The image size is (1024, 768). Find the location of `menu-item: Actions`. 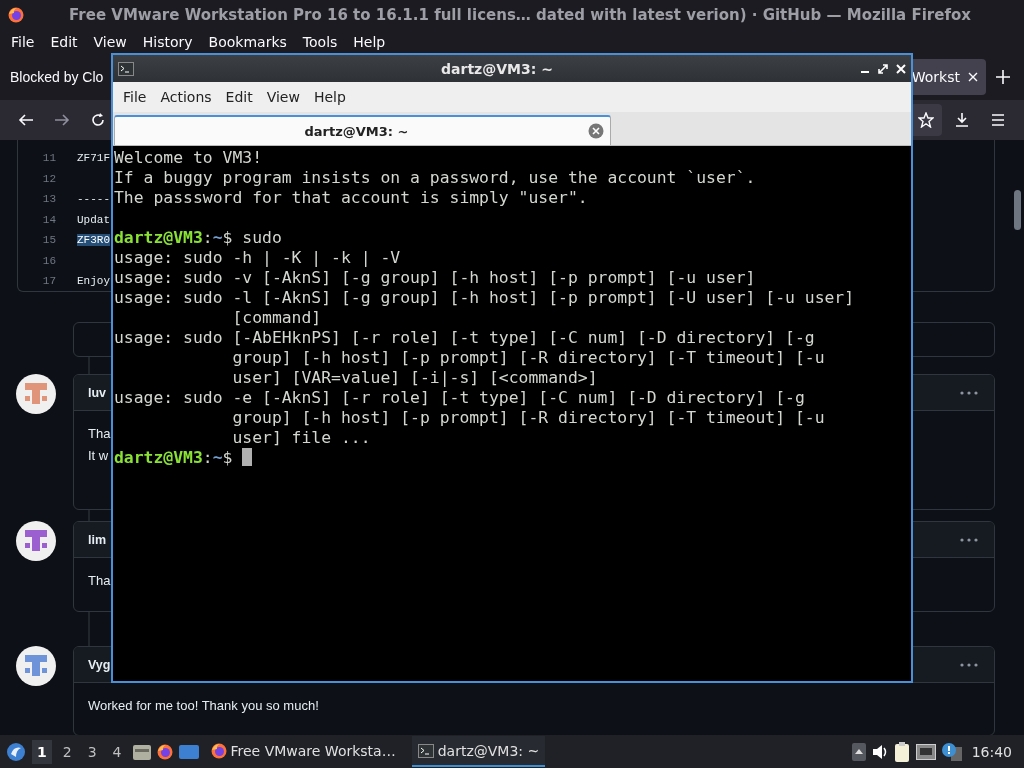

menu-item: Actions is located at coordinates (186, 97).